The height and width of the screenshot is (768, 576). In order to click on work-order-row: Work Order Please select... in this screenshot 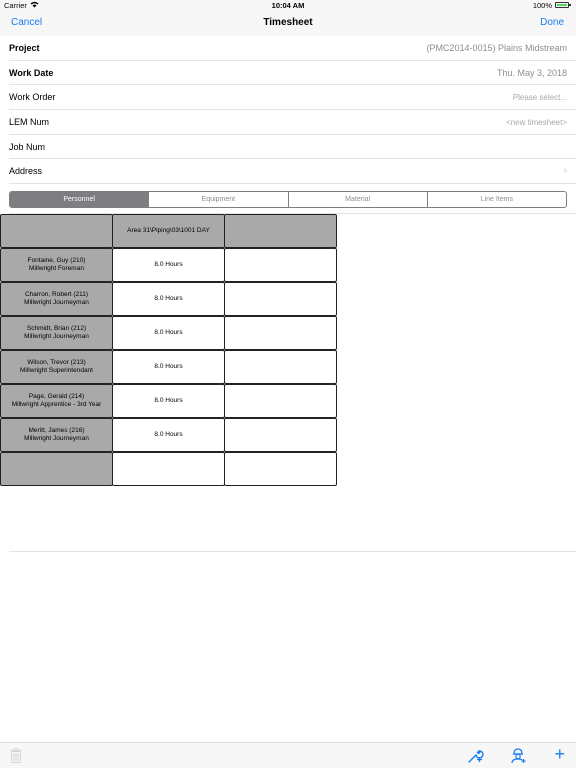, I will do `click(292, 98)`.